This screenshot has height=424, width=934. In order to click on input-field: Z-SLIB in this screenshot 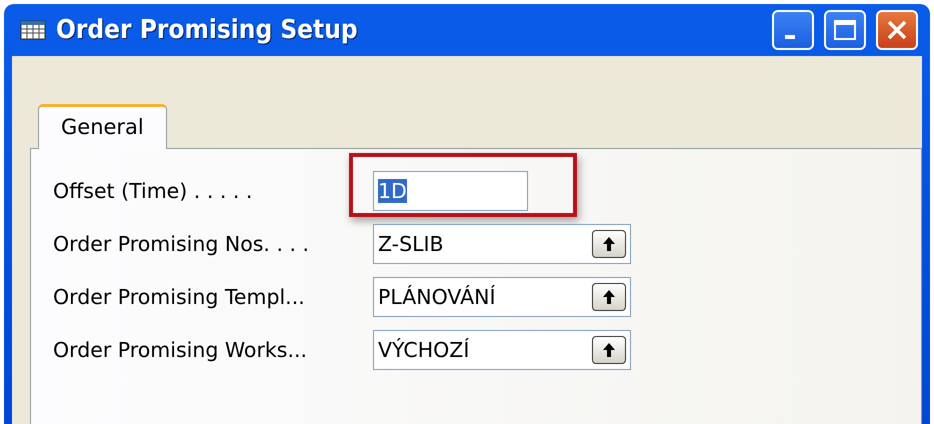, I will do `click(502, 244)`.